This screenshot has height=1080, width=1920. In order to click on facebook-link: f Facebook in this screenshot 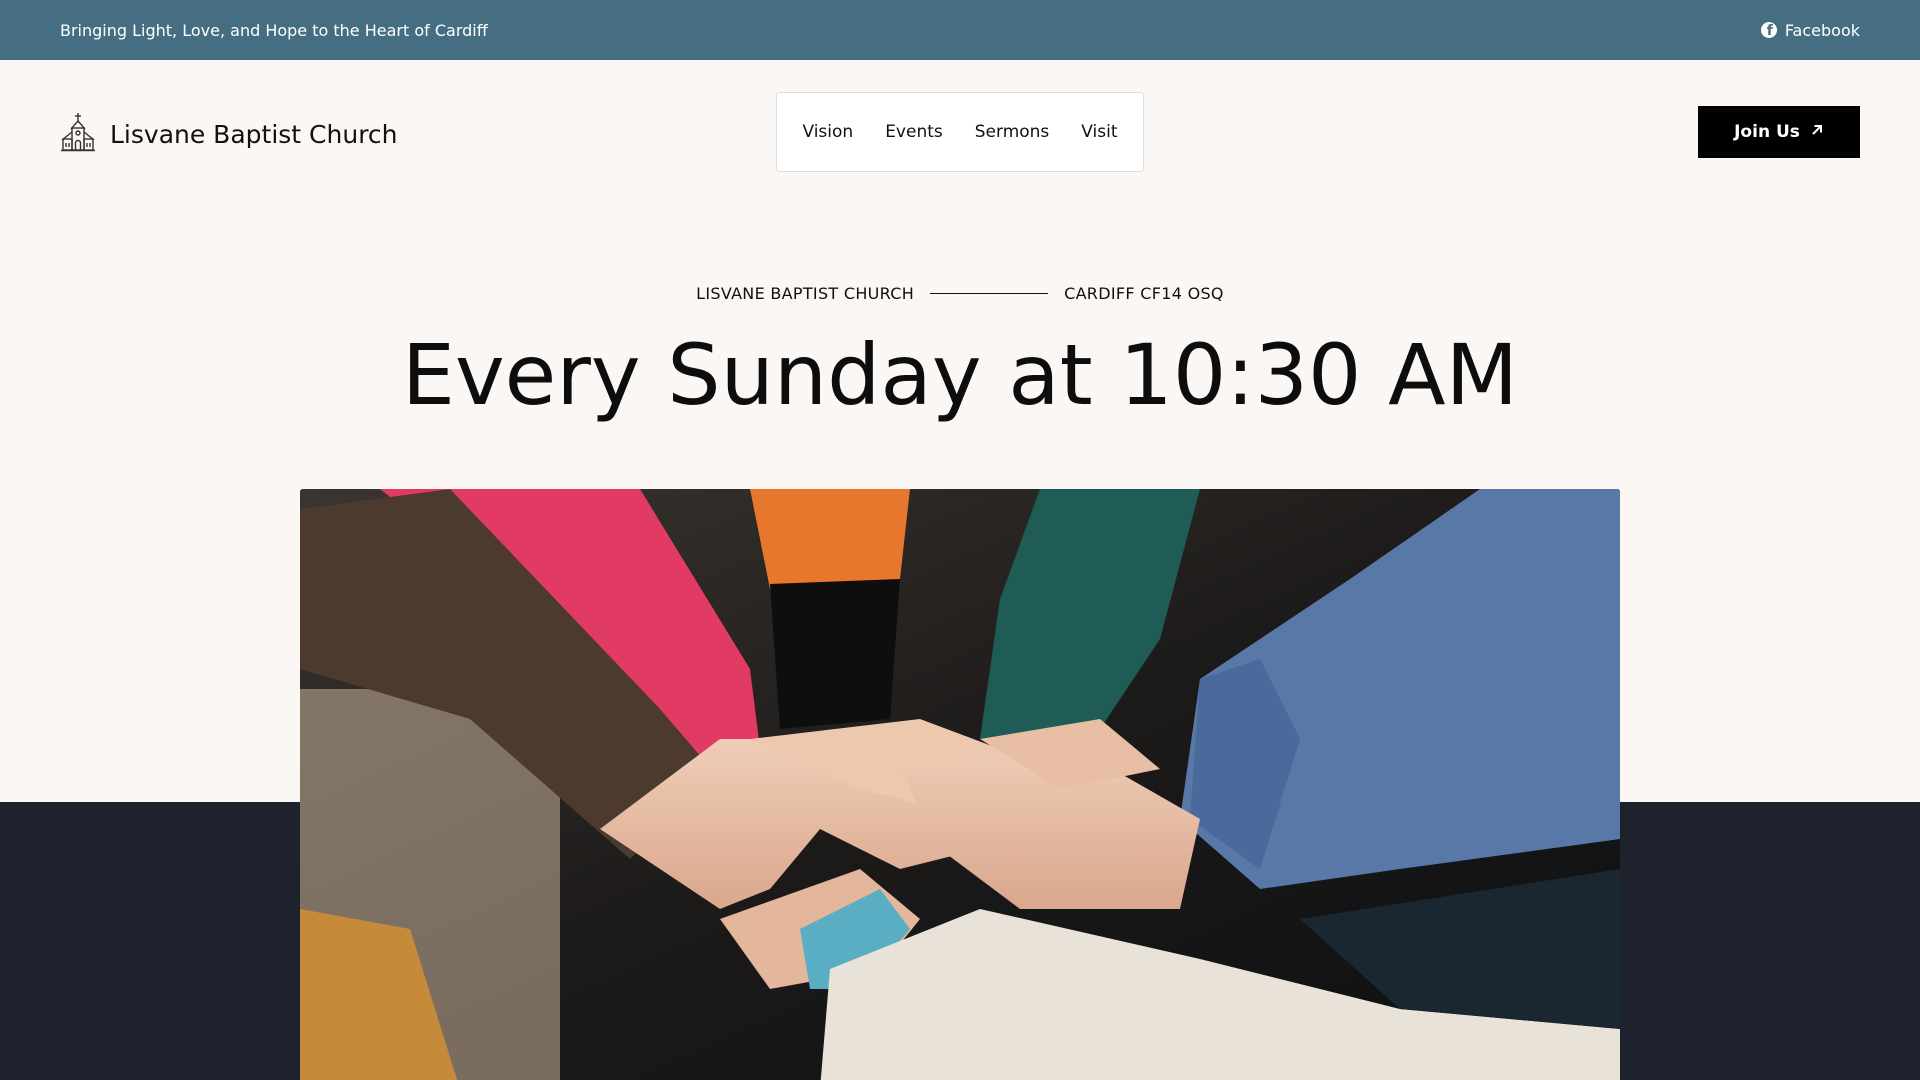, I will do `click(1810, 30)`.